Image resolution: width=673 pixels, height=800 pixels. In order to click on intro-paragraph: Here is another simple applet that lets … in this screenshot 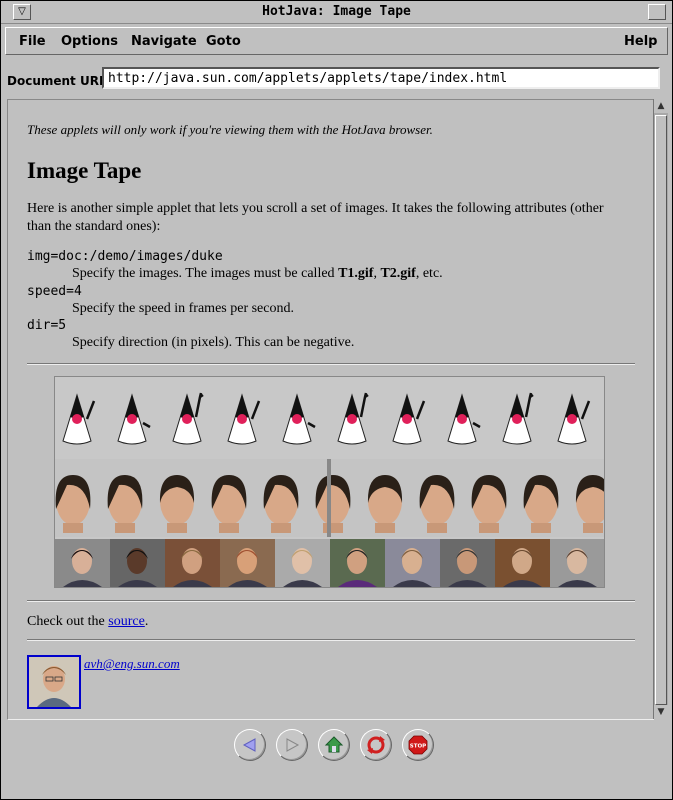, I will do `click(315, 217)`.